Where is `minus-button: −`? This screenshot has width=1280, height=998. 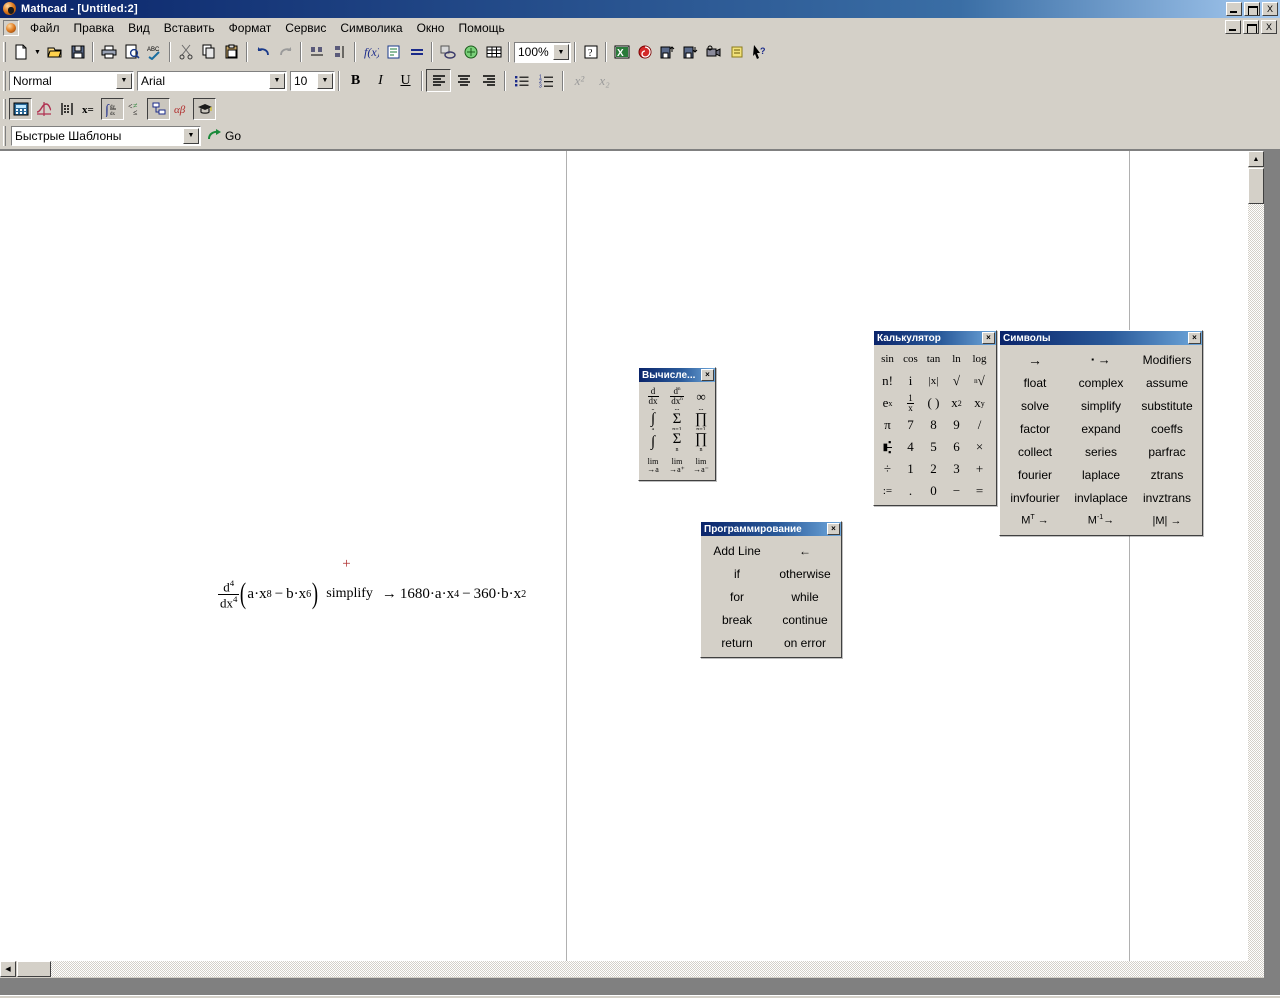 minus-button: − is located at coordinates (956, 491).